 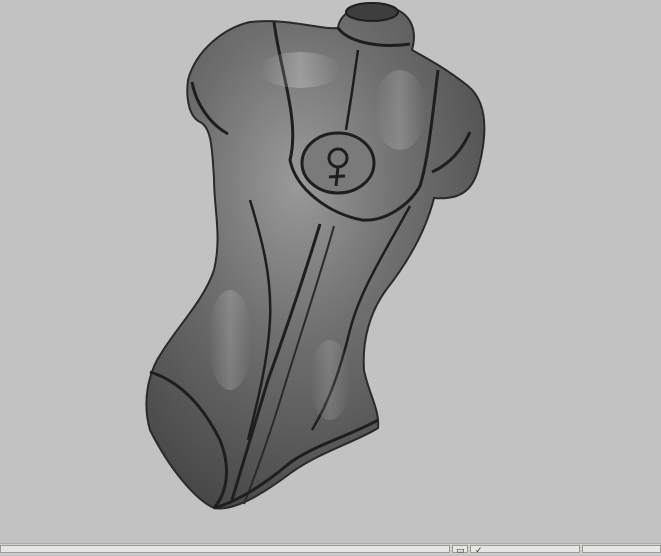 I want to click on checkmark-icon: ✓, so click(x=479, y=551).